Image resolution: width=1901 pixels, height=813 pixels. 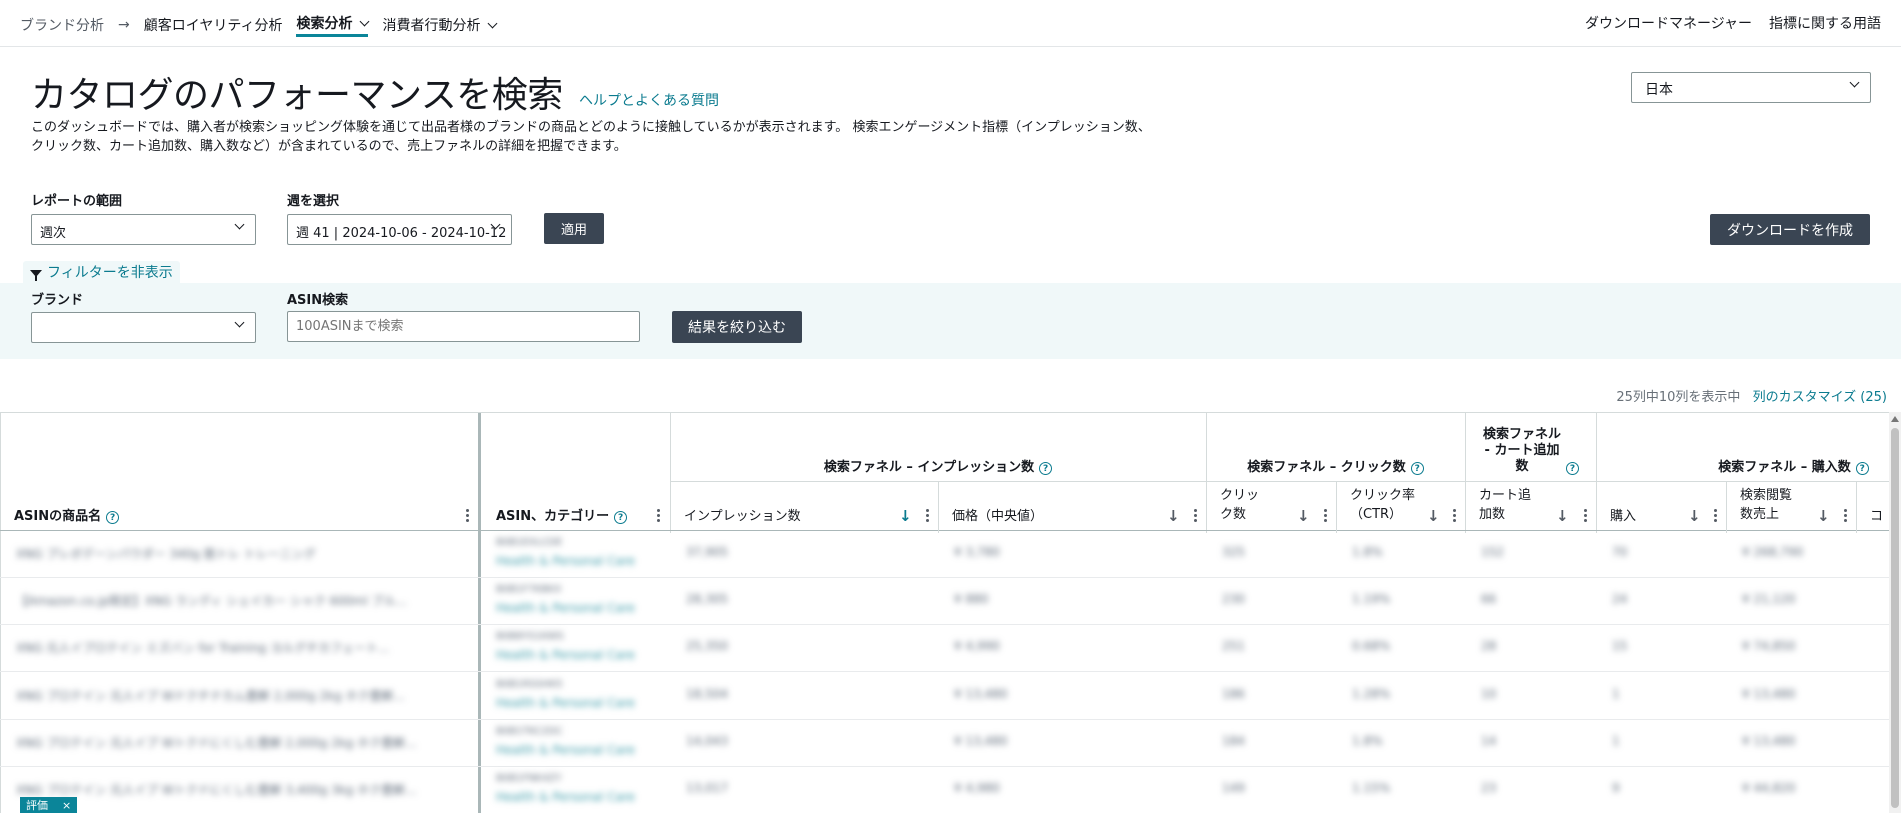 I want to click on column-info: 25列中10列を表示中 列のカスタマイズ (25), so click(x=1751, y=395).